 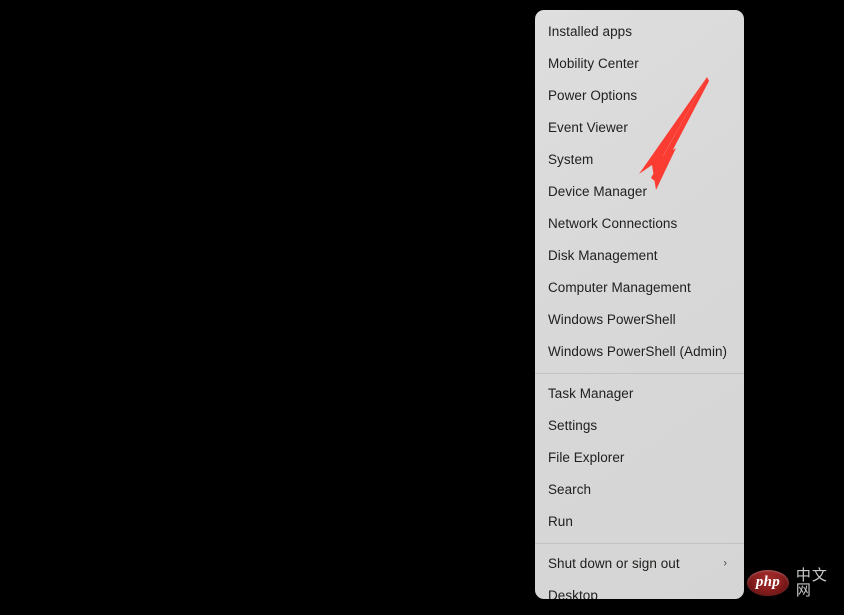 I want to click on php-logo-label: php, so click(x=768, y=582).